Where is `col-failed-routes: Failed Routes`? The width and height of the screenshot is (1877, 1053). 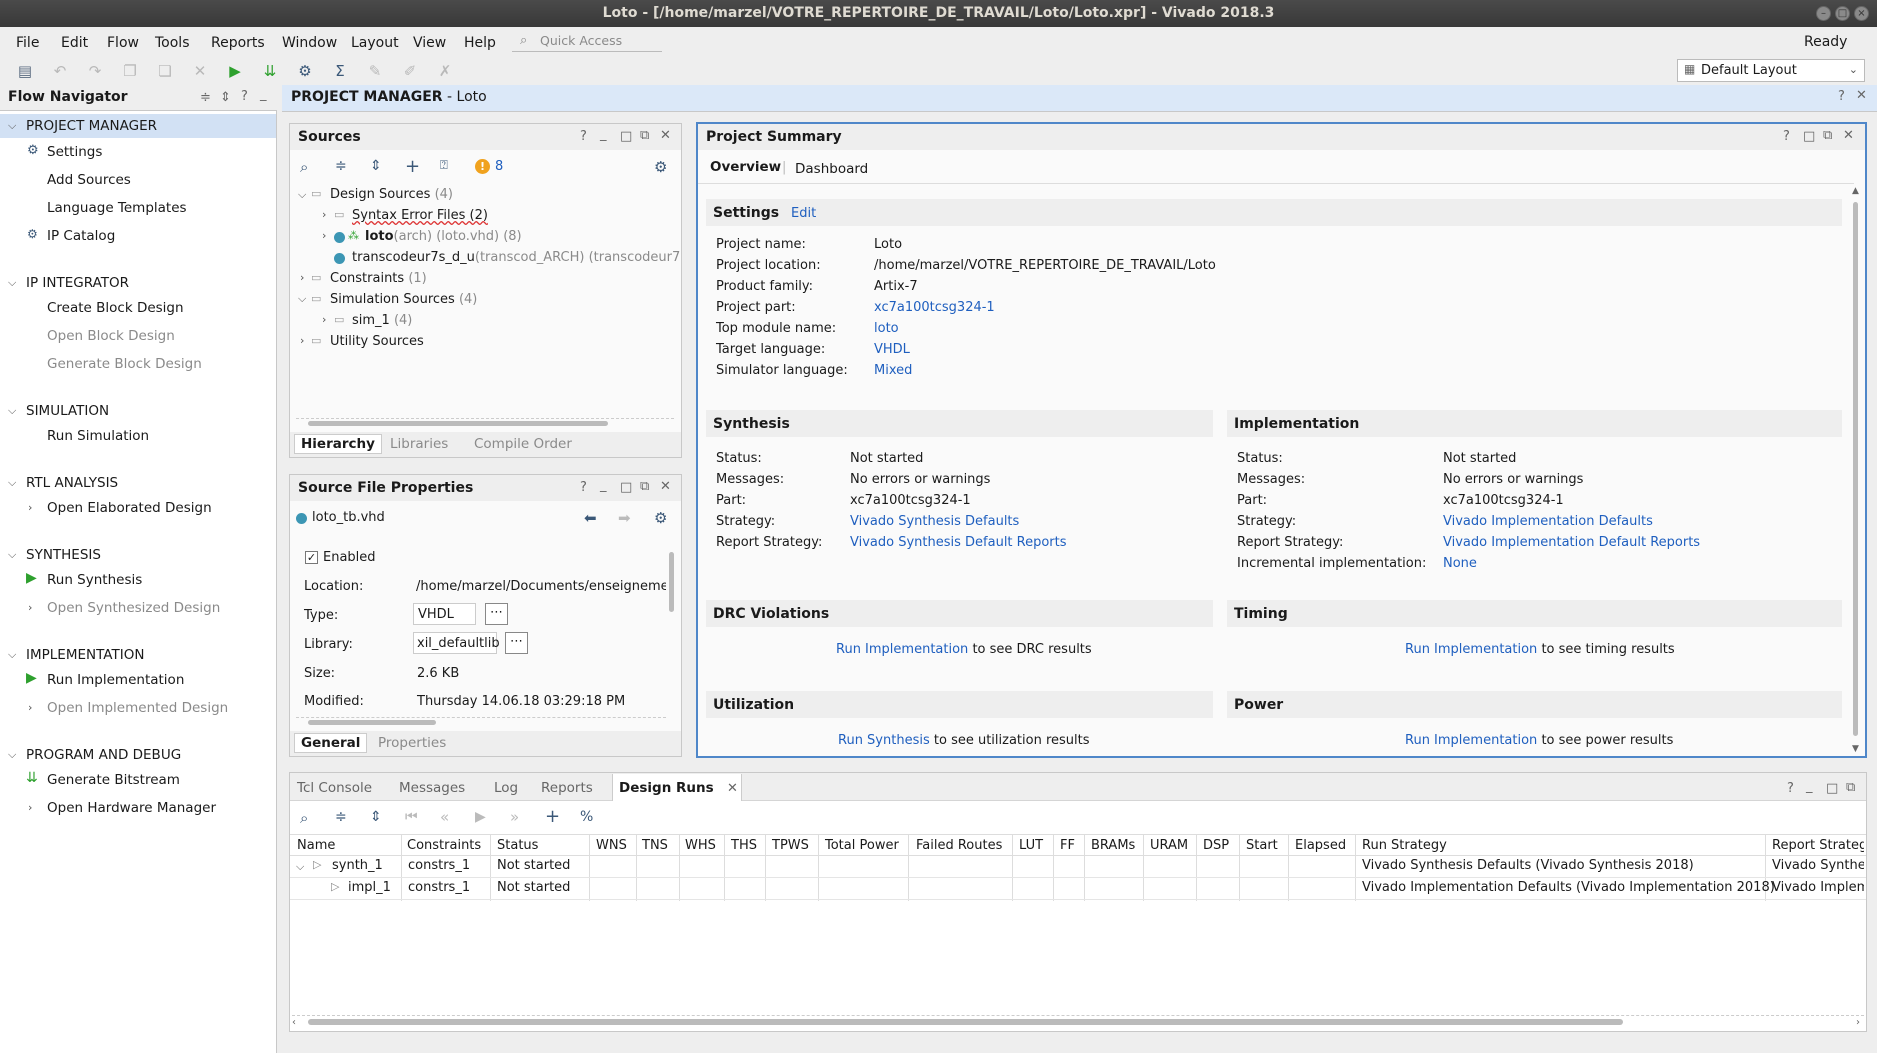
col-failed-routes: Failed Routes is located at coordinates (959, 845).